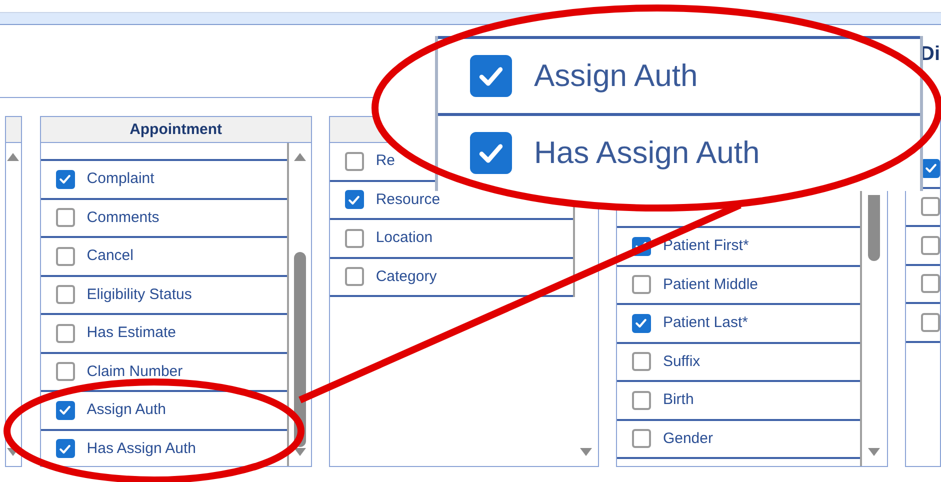 This screenshot has width=941, height=482. I want to click on panel-header: Appointment, so click(175, 130).